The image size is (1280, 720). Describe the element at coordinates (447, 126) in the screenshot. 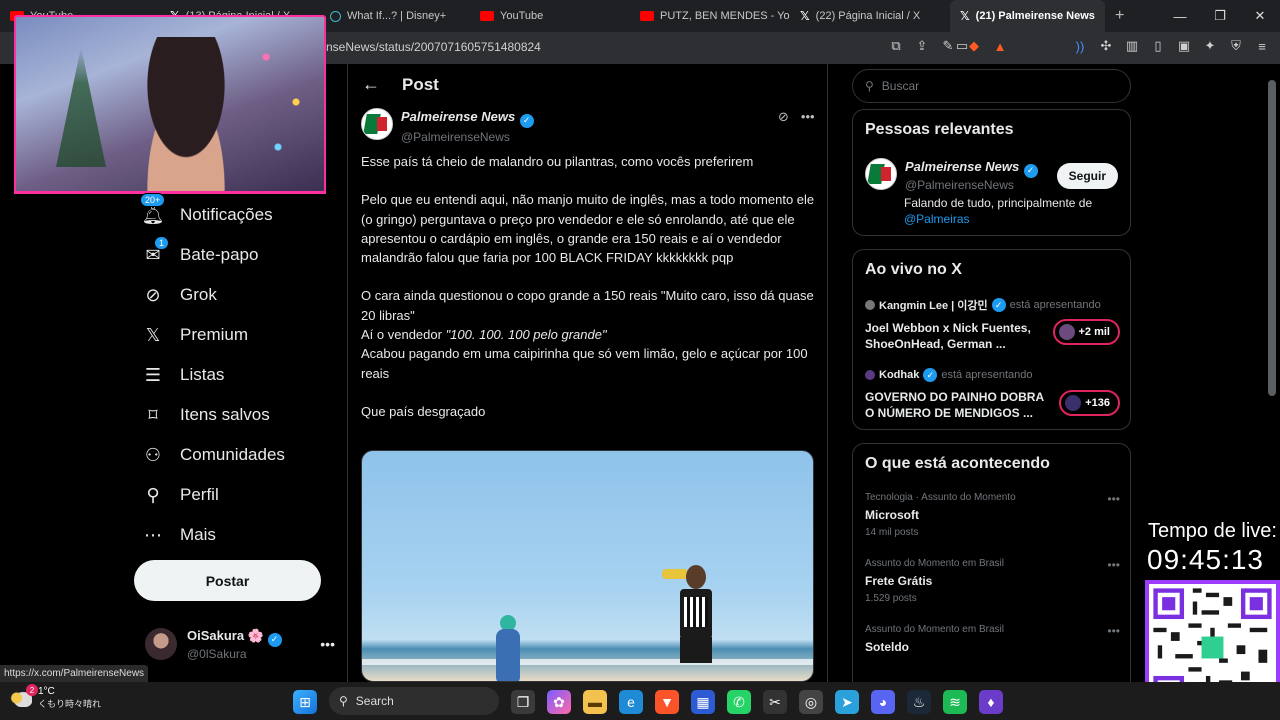

I see `post-author: Palmeirense News ✓ @PalmeirenseNews` at that location.